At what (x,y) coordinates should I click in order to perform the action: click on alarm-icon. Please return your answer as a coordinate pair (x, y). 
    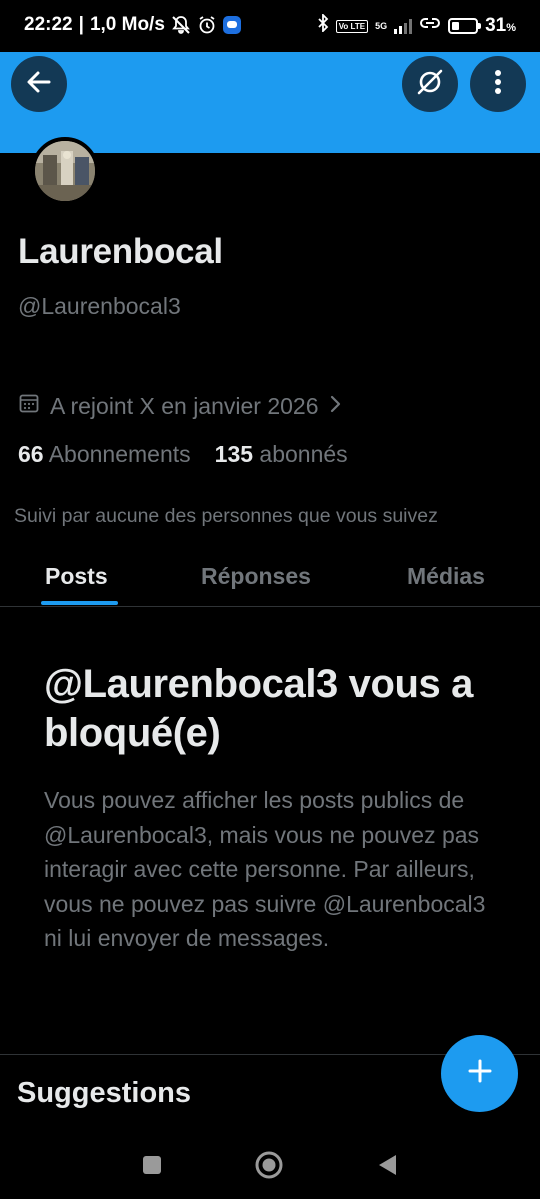
    Looking at the image, I should click on (207, 25).